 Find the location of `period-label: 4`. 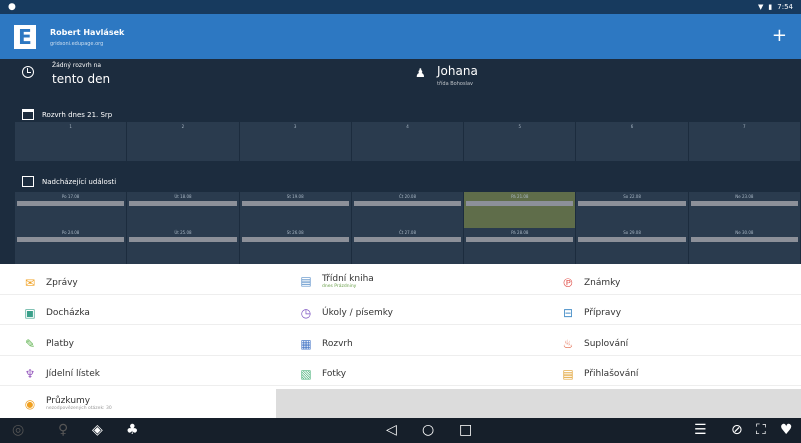

period-label: 4 is located at coordinates (407, 126).